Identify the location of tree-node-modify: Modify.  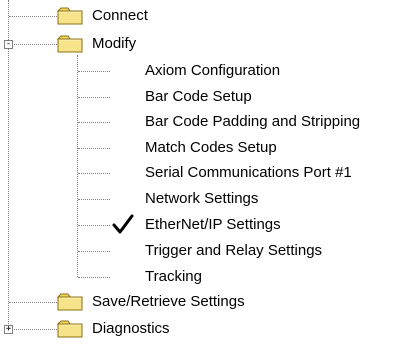
(96, 44).